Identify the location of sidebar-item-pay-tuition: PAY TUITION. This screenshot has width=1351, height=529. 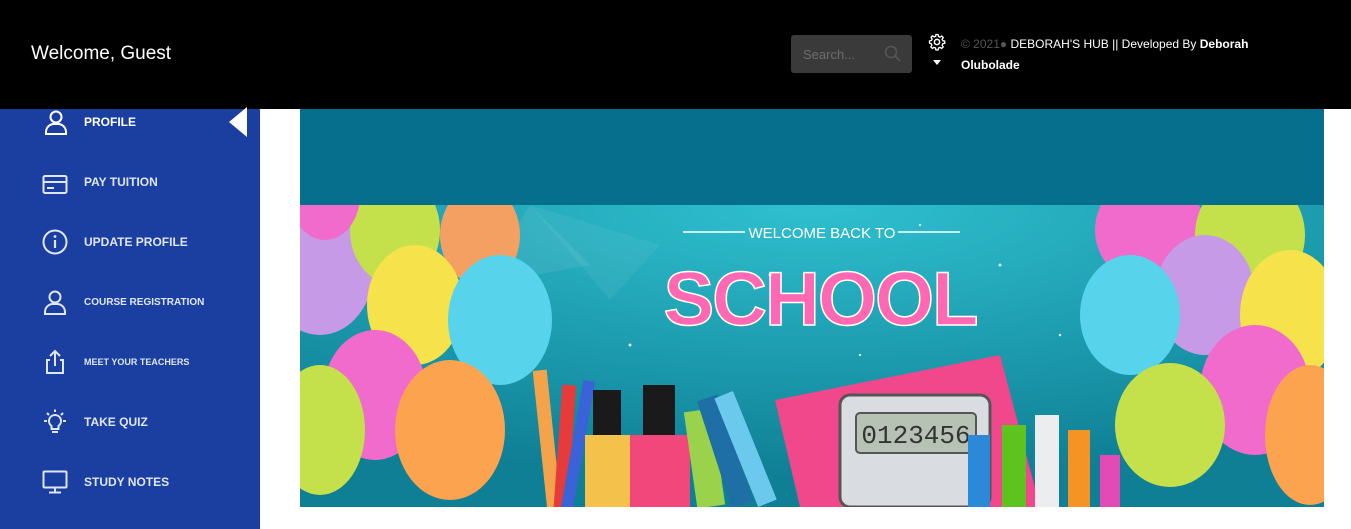
(130, 189).